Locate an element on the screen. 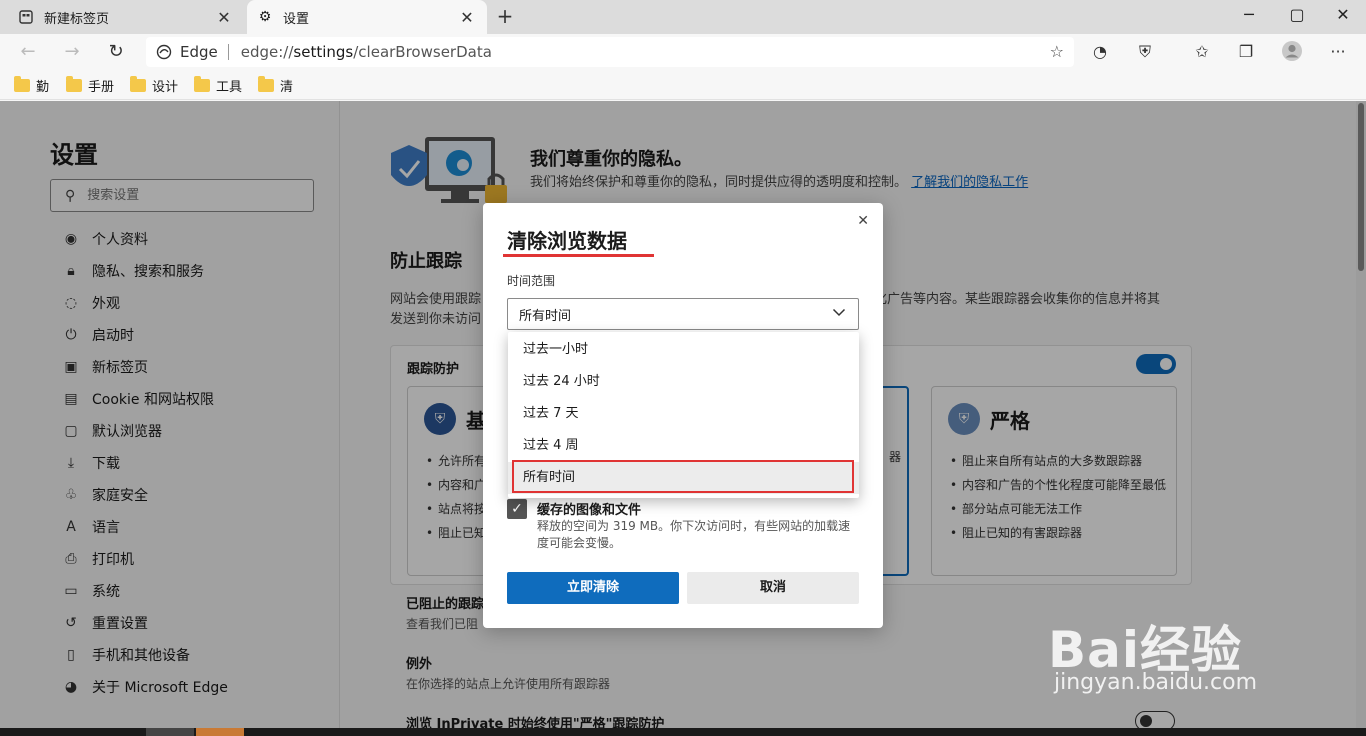  close-icon: ✕ is located at coordinates (863, 221).